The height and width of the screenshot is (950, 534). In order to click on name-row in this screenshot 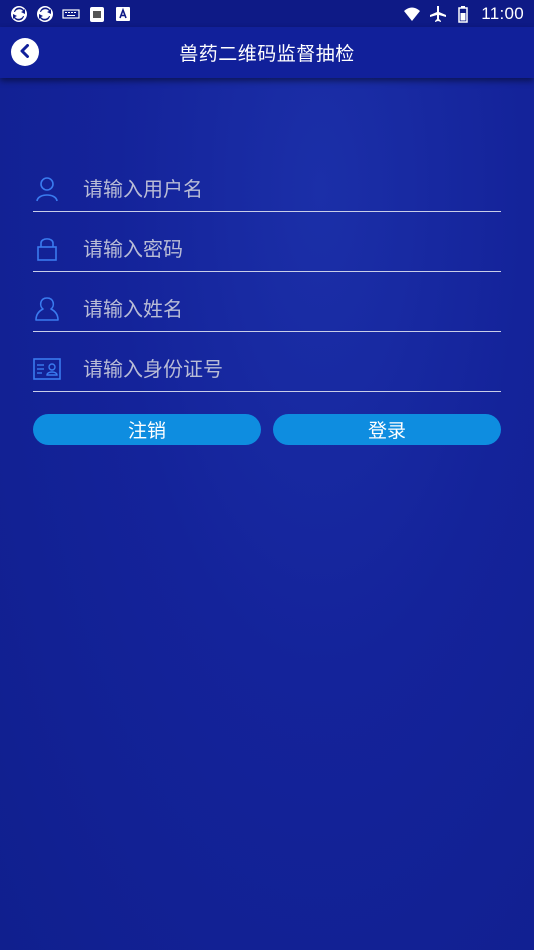, I will do `click(267, 309)`.